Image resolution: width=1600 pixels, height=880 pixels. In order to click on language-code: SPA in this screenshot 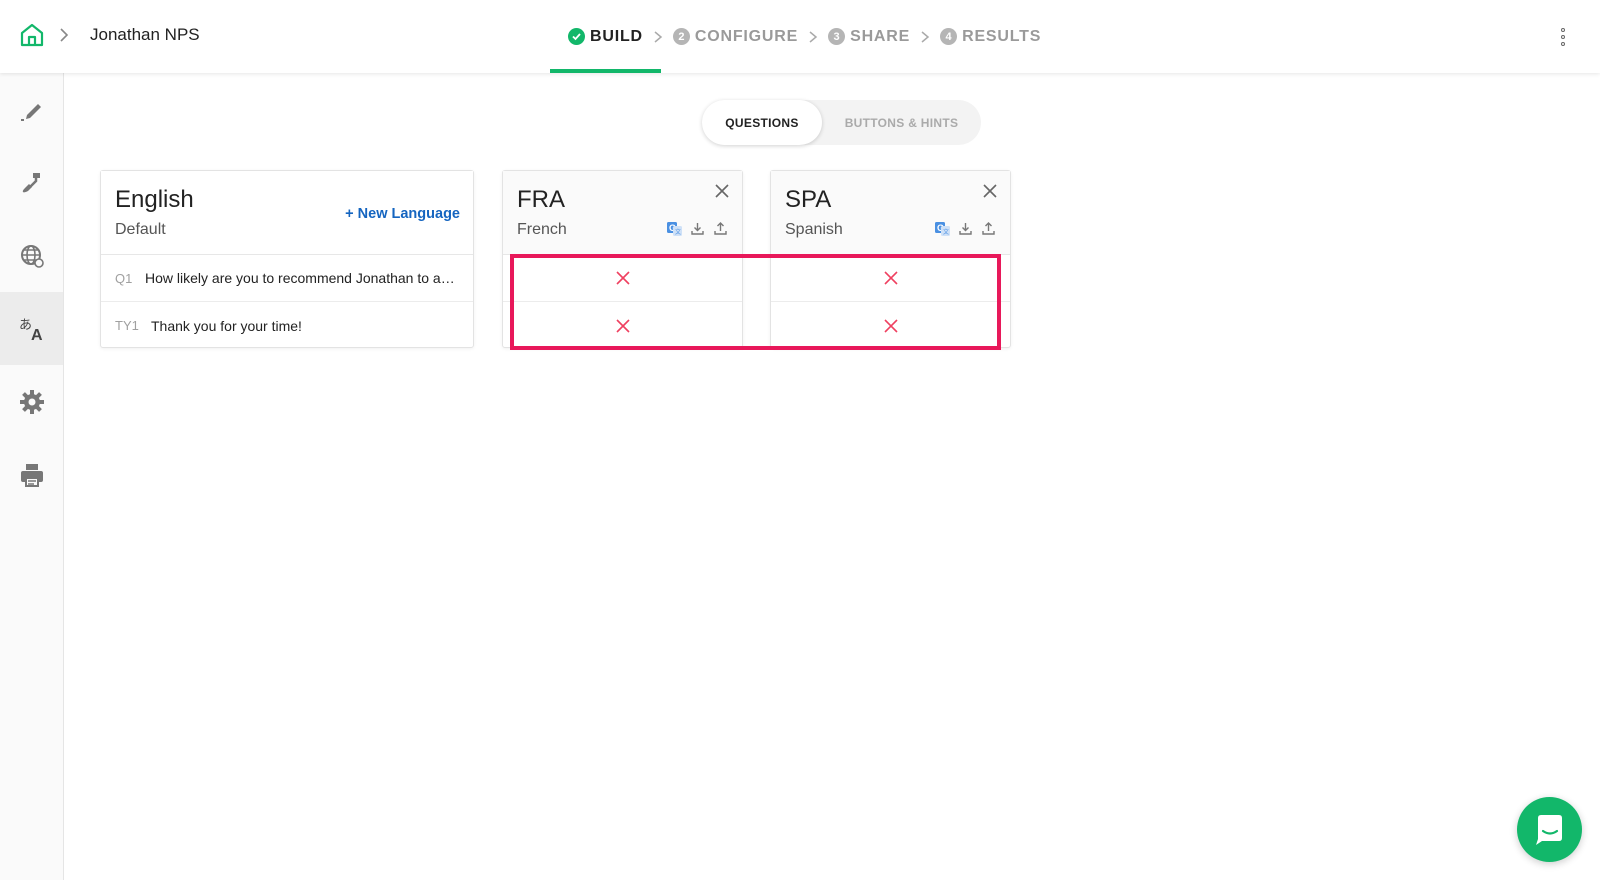, I will do `click(808, 199)`.